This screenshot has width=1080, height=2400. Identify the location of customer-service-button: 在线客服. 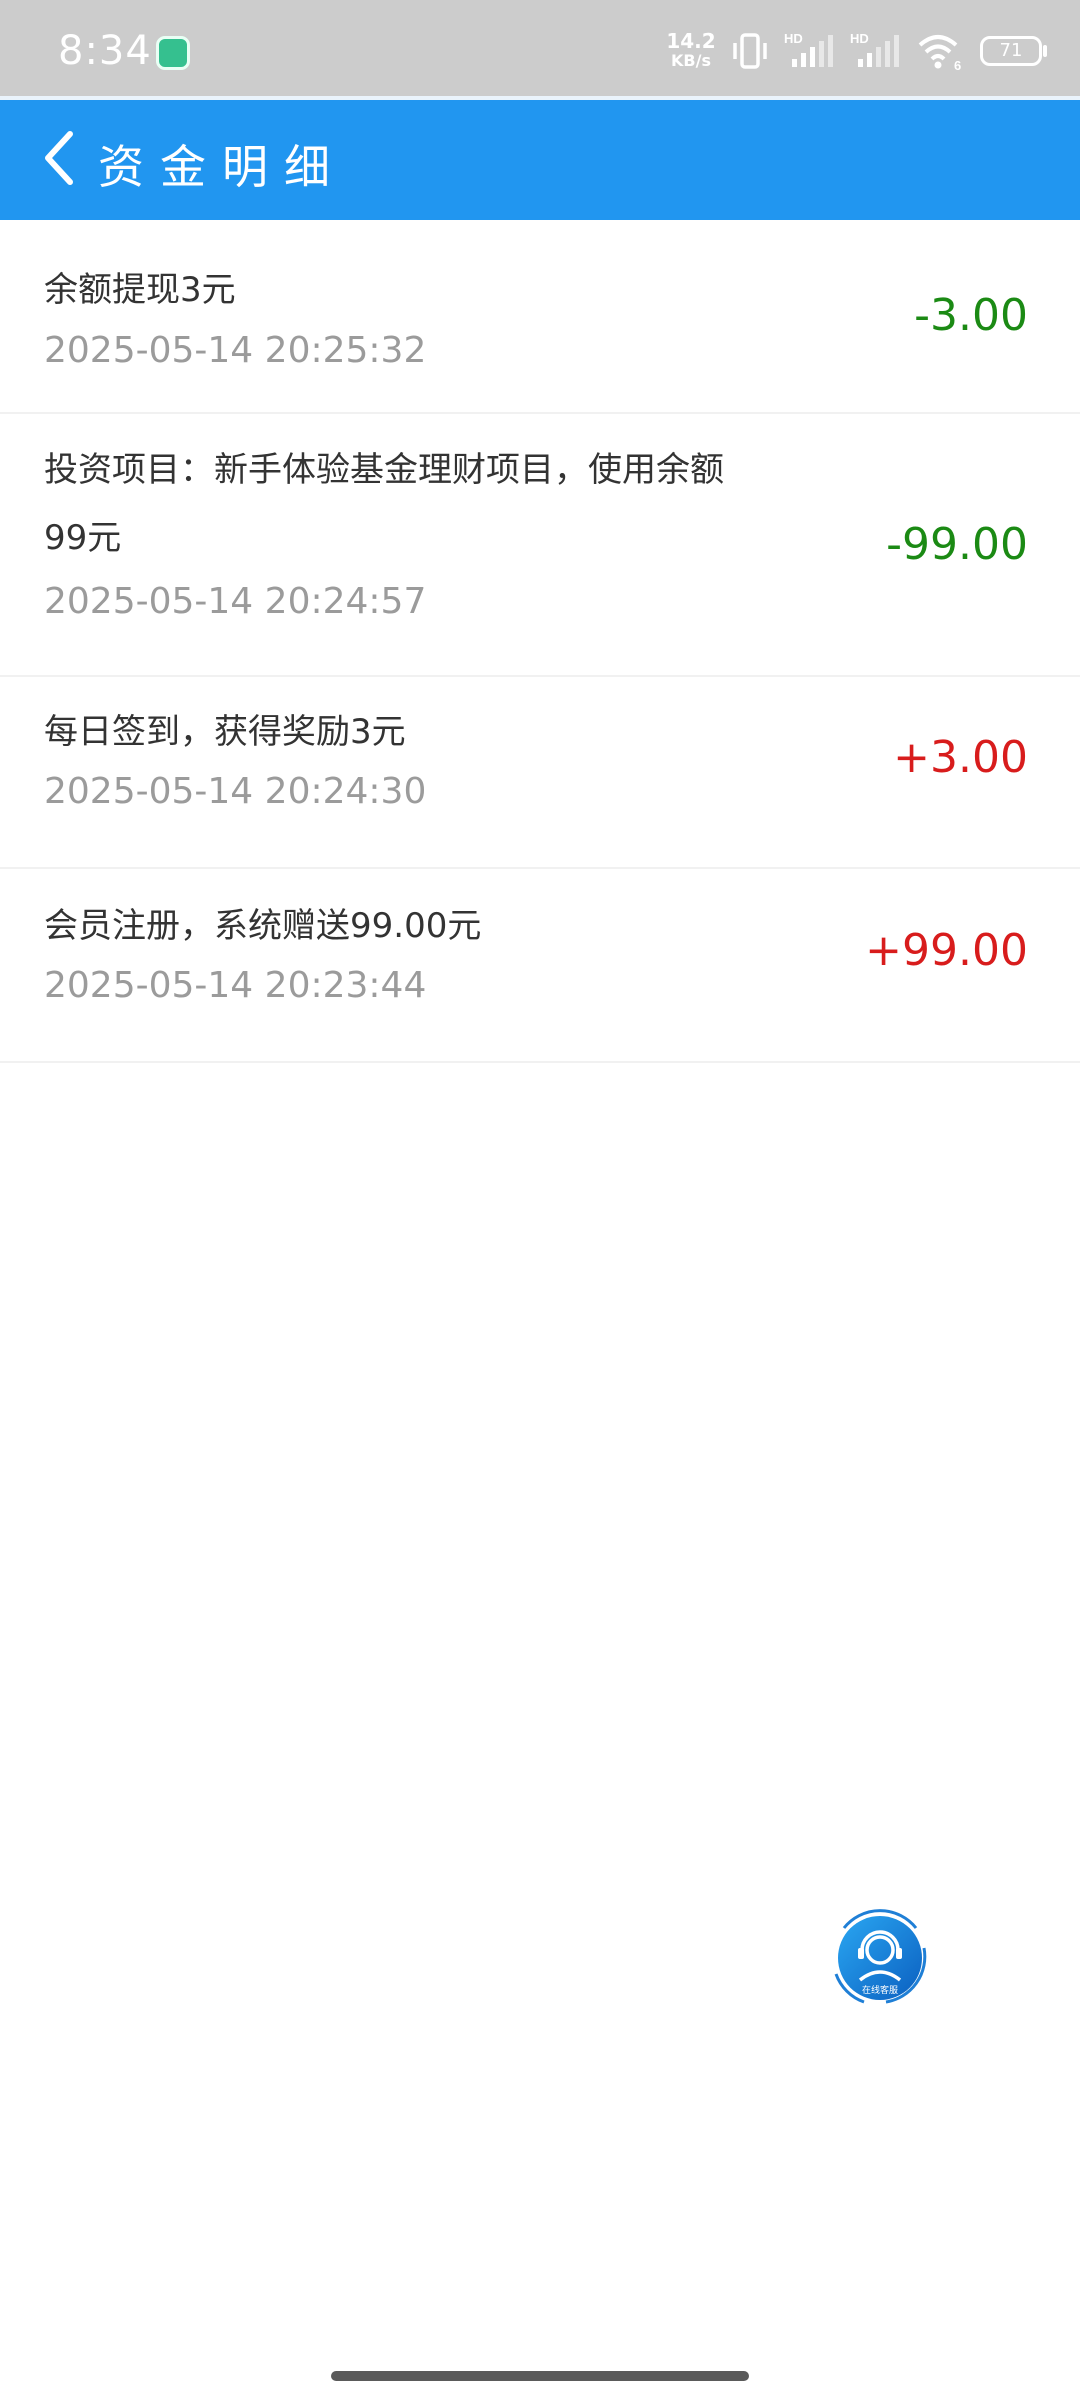
(880, 1958).